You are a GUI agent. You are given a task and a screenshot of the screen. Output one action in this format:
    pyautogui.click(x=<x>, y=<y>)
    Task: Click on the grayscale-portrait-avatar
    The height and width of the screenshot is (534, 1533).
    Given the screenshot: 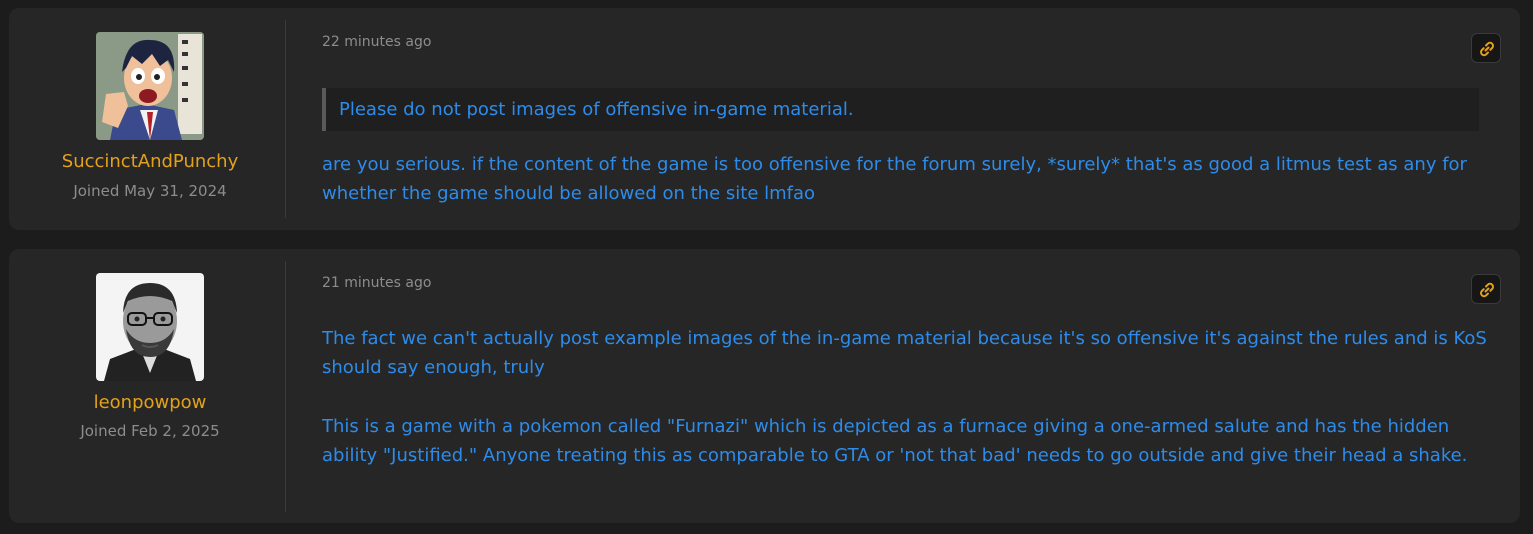 What is the action you would take?
    pyautogui.click(x=150, y=327)
    